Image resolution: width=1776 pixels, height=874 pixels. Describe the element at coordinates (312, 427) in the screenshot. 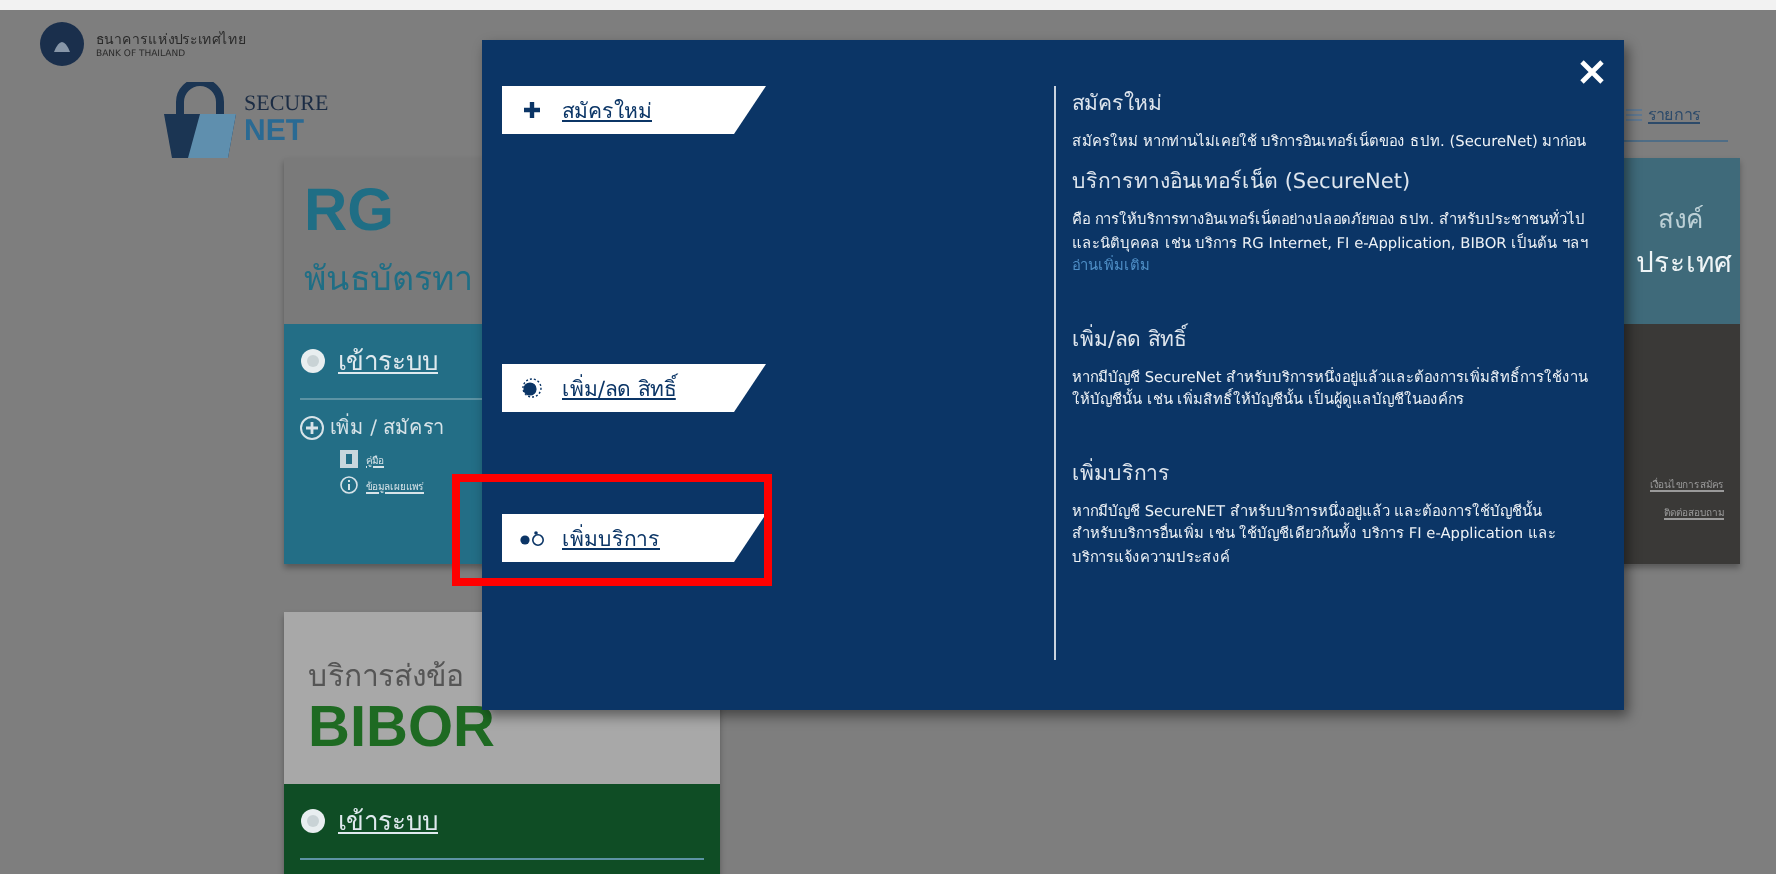

I see `plus-circle-icon` at that location.